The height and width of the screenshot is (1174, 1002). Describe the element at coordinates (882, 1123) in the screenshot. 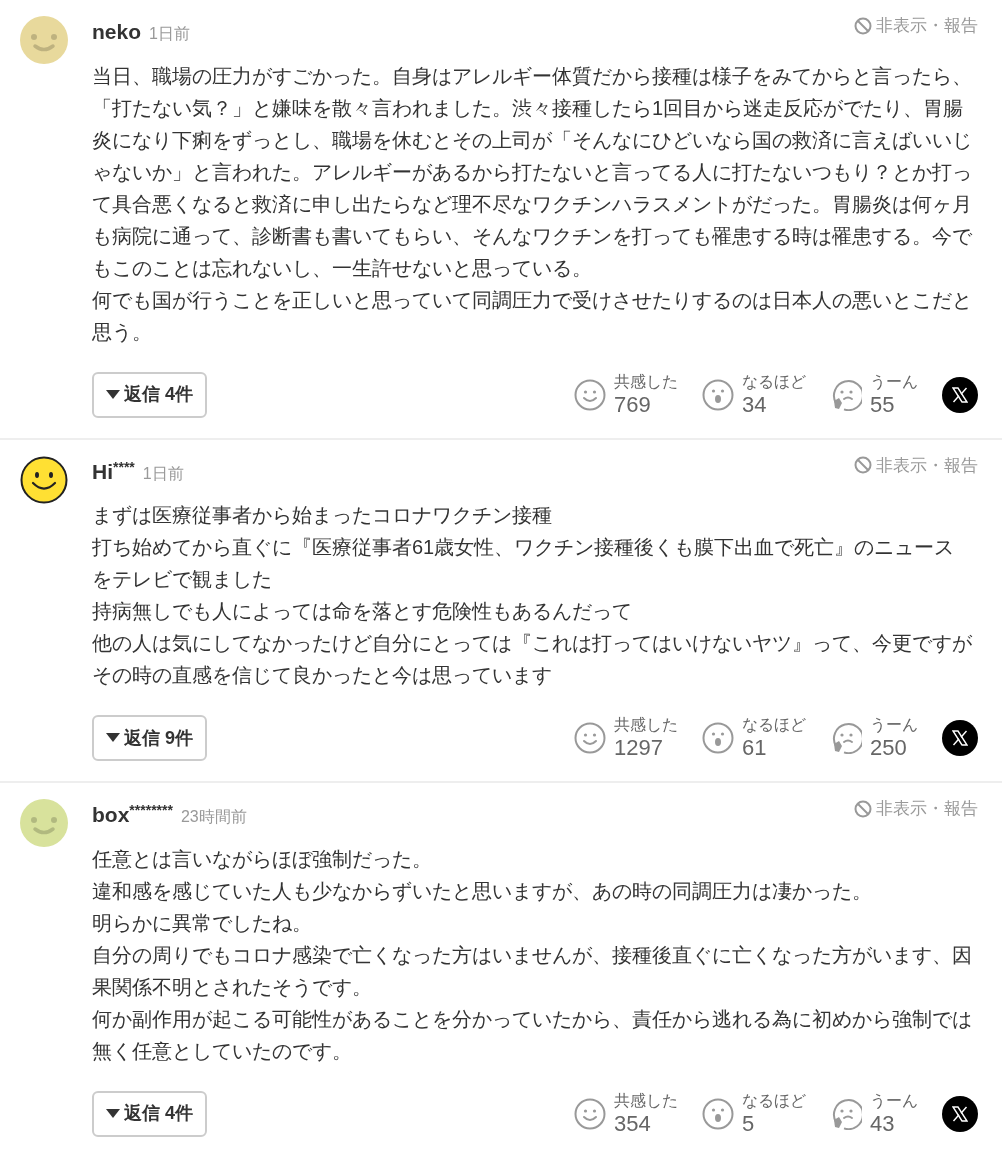

I see `reaction-count: 43` at that location.